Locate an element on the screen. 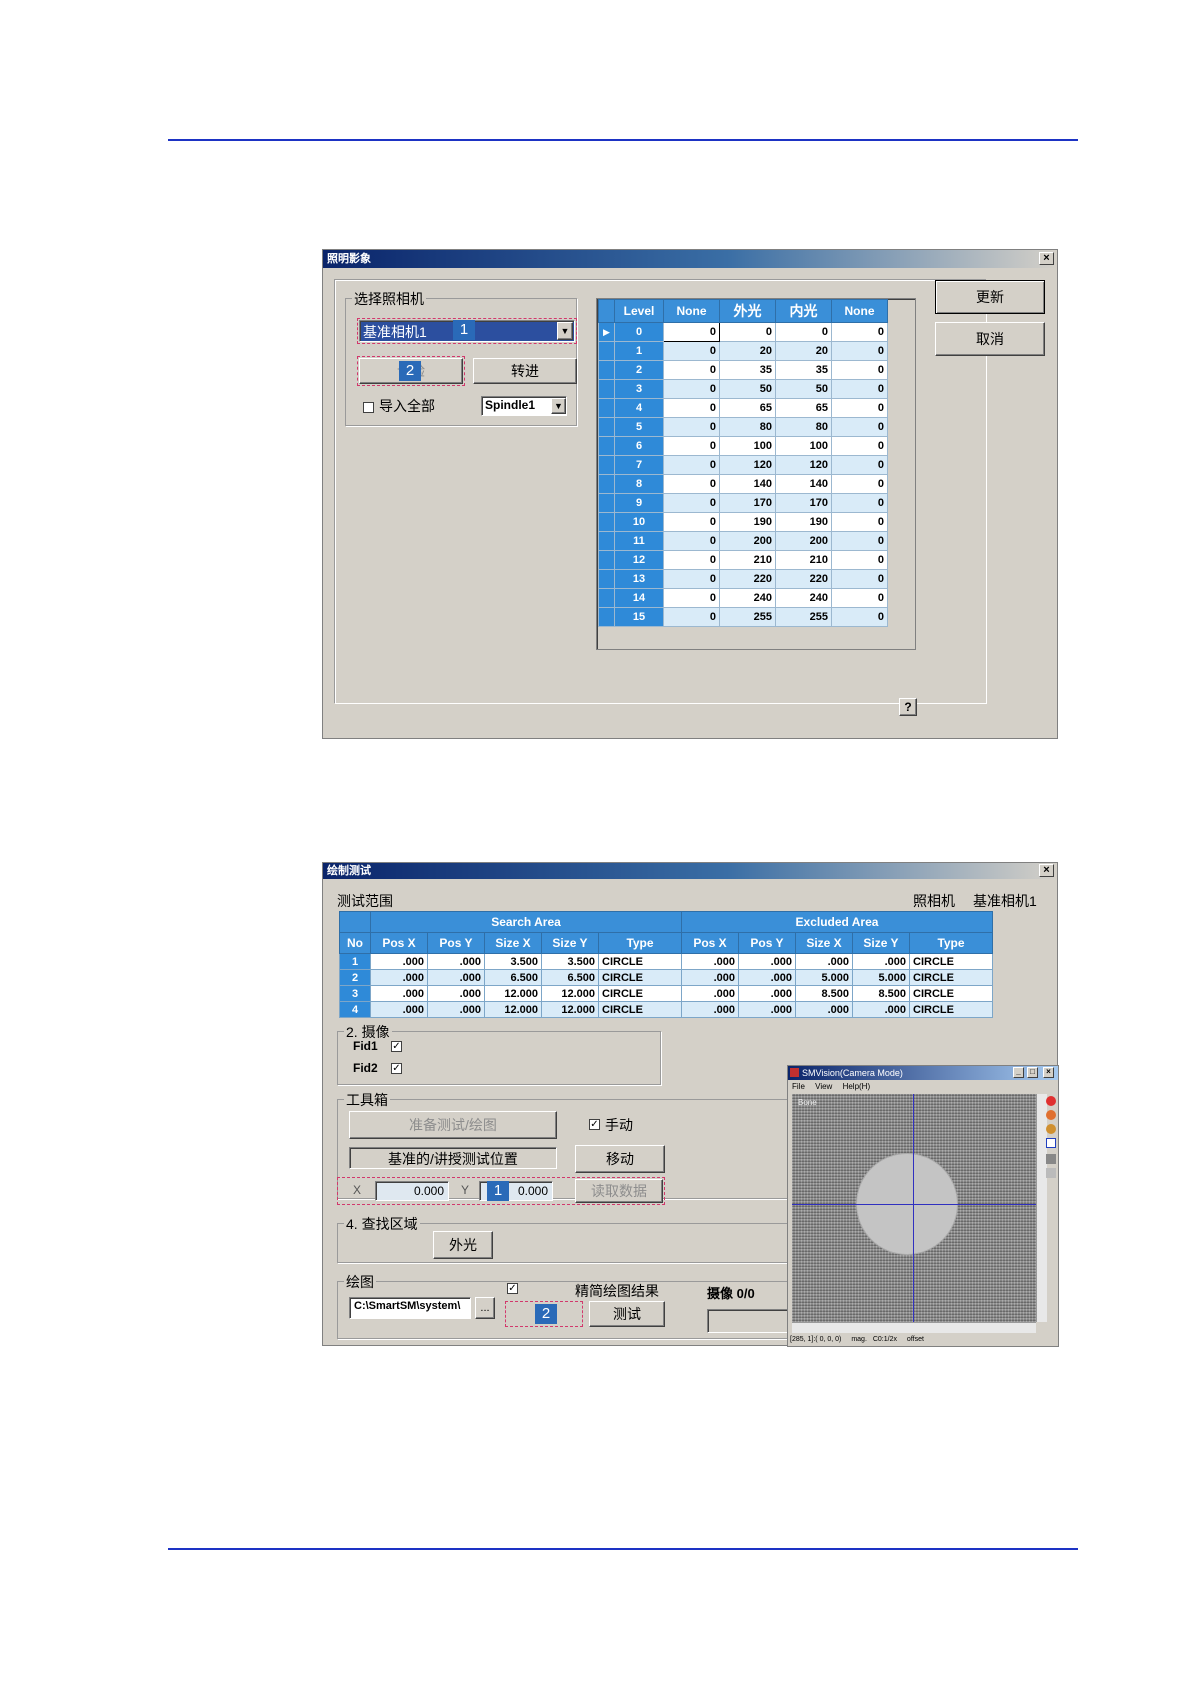 This screenshot has height=1685, width=1191. prepare-test-button: 准备测试/绘图 is located at coordinates (453, 1125).